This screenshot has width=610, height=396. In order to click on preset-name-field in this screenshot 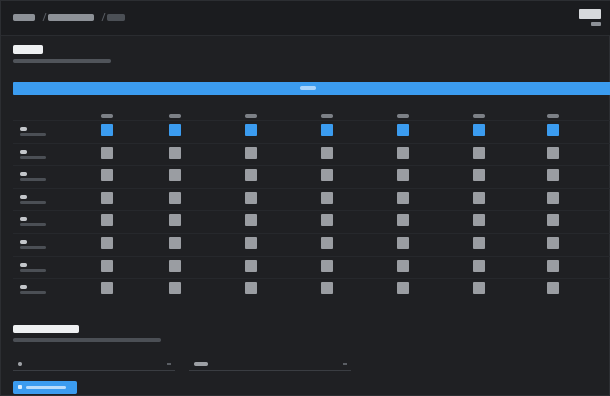, I will do `click(270, 364)`.